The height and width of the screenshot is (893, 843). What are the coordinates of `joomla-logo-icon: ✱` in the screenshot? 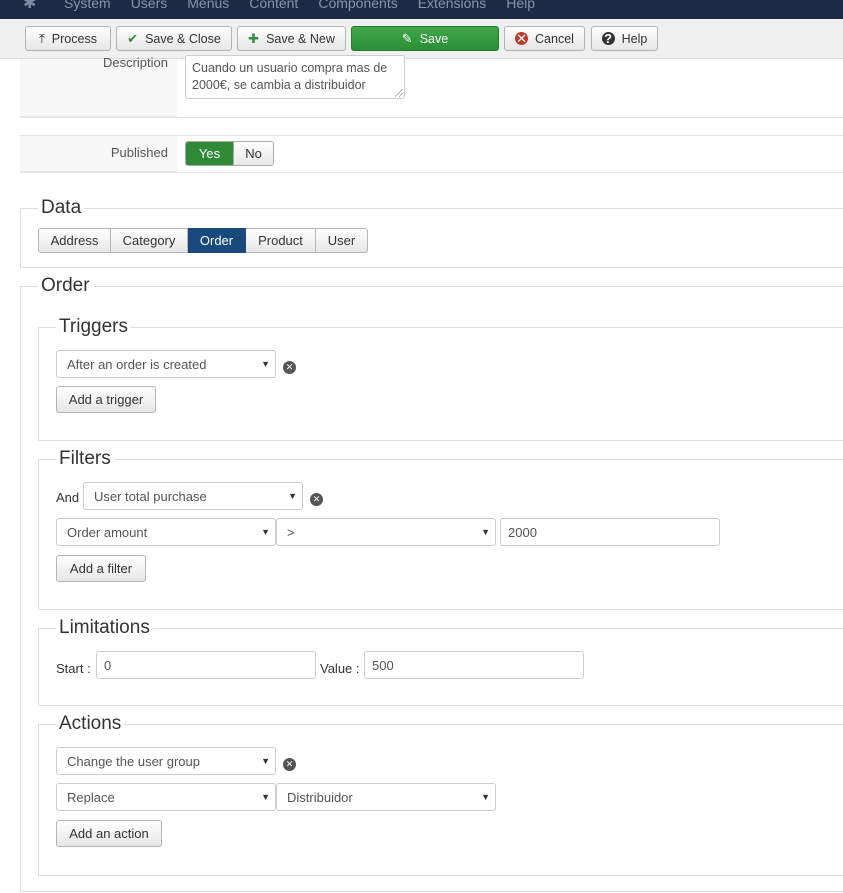 It's located at (29, 6).